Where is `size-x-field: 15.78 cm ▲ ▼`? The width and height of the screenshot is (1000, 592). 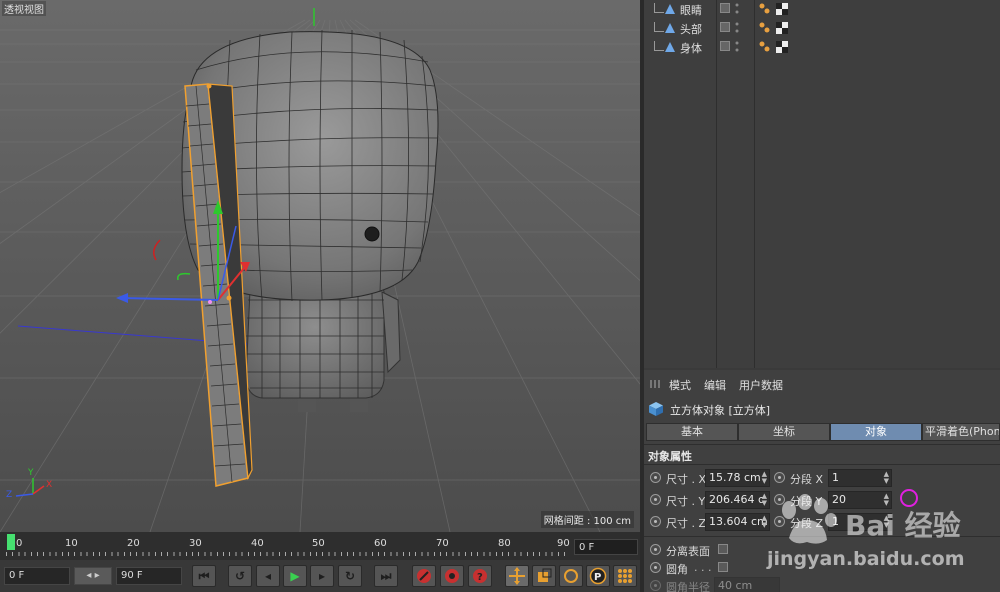
size-x-field: 15.78 cm ▲ ▼ is located at coordinates (737, 478).